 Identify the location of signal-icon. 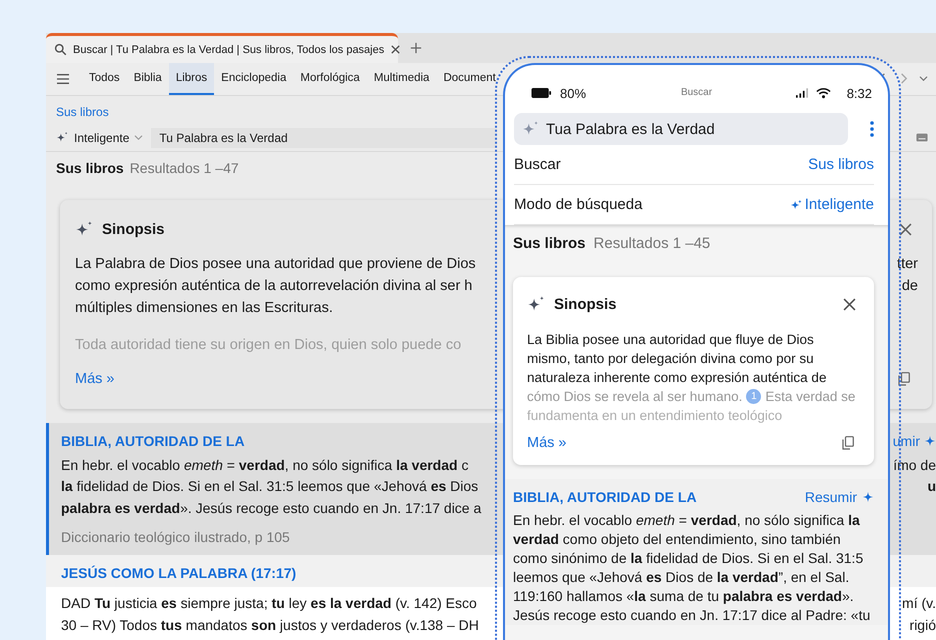
(802, 93).